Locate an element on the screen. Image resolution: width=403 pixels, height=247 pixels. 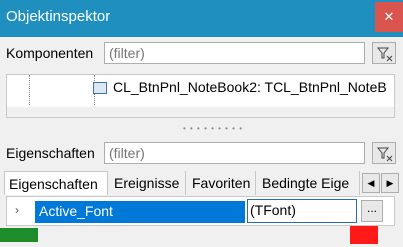
tree-horizontal-scrollbar is located at coordinates (200, 112).